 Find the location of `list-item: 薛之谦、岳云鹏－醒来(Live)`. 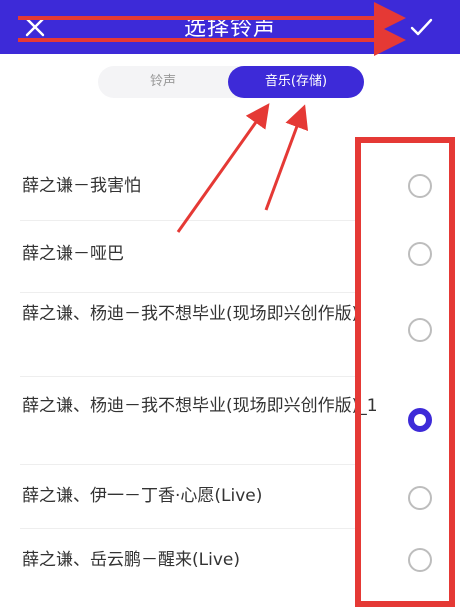

list-item: 薛之谦、岳云鹏－醒来(Live) is located at coordinates (230, 563).